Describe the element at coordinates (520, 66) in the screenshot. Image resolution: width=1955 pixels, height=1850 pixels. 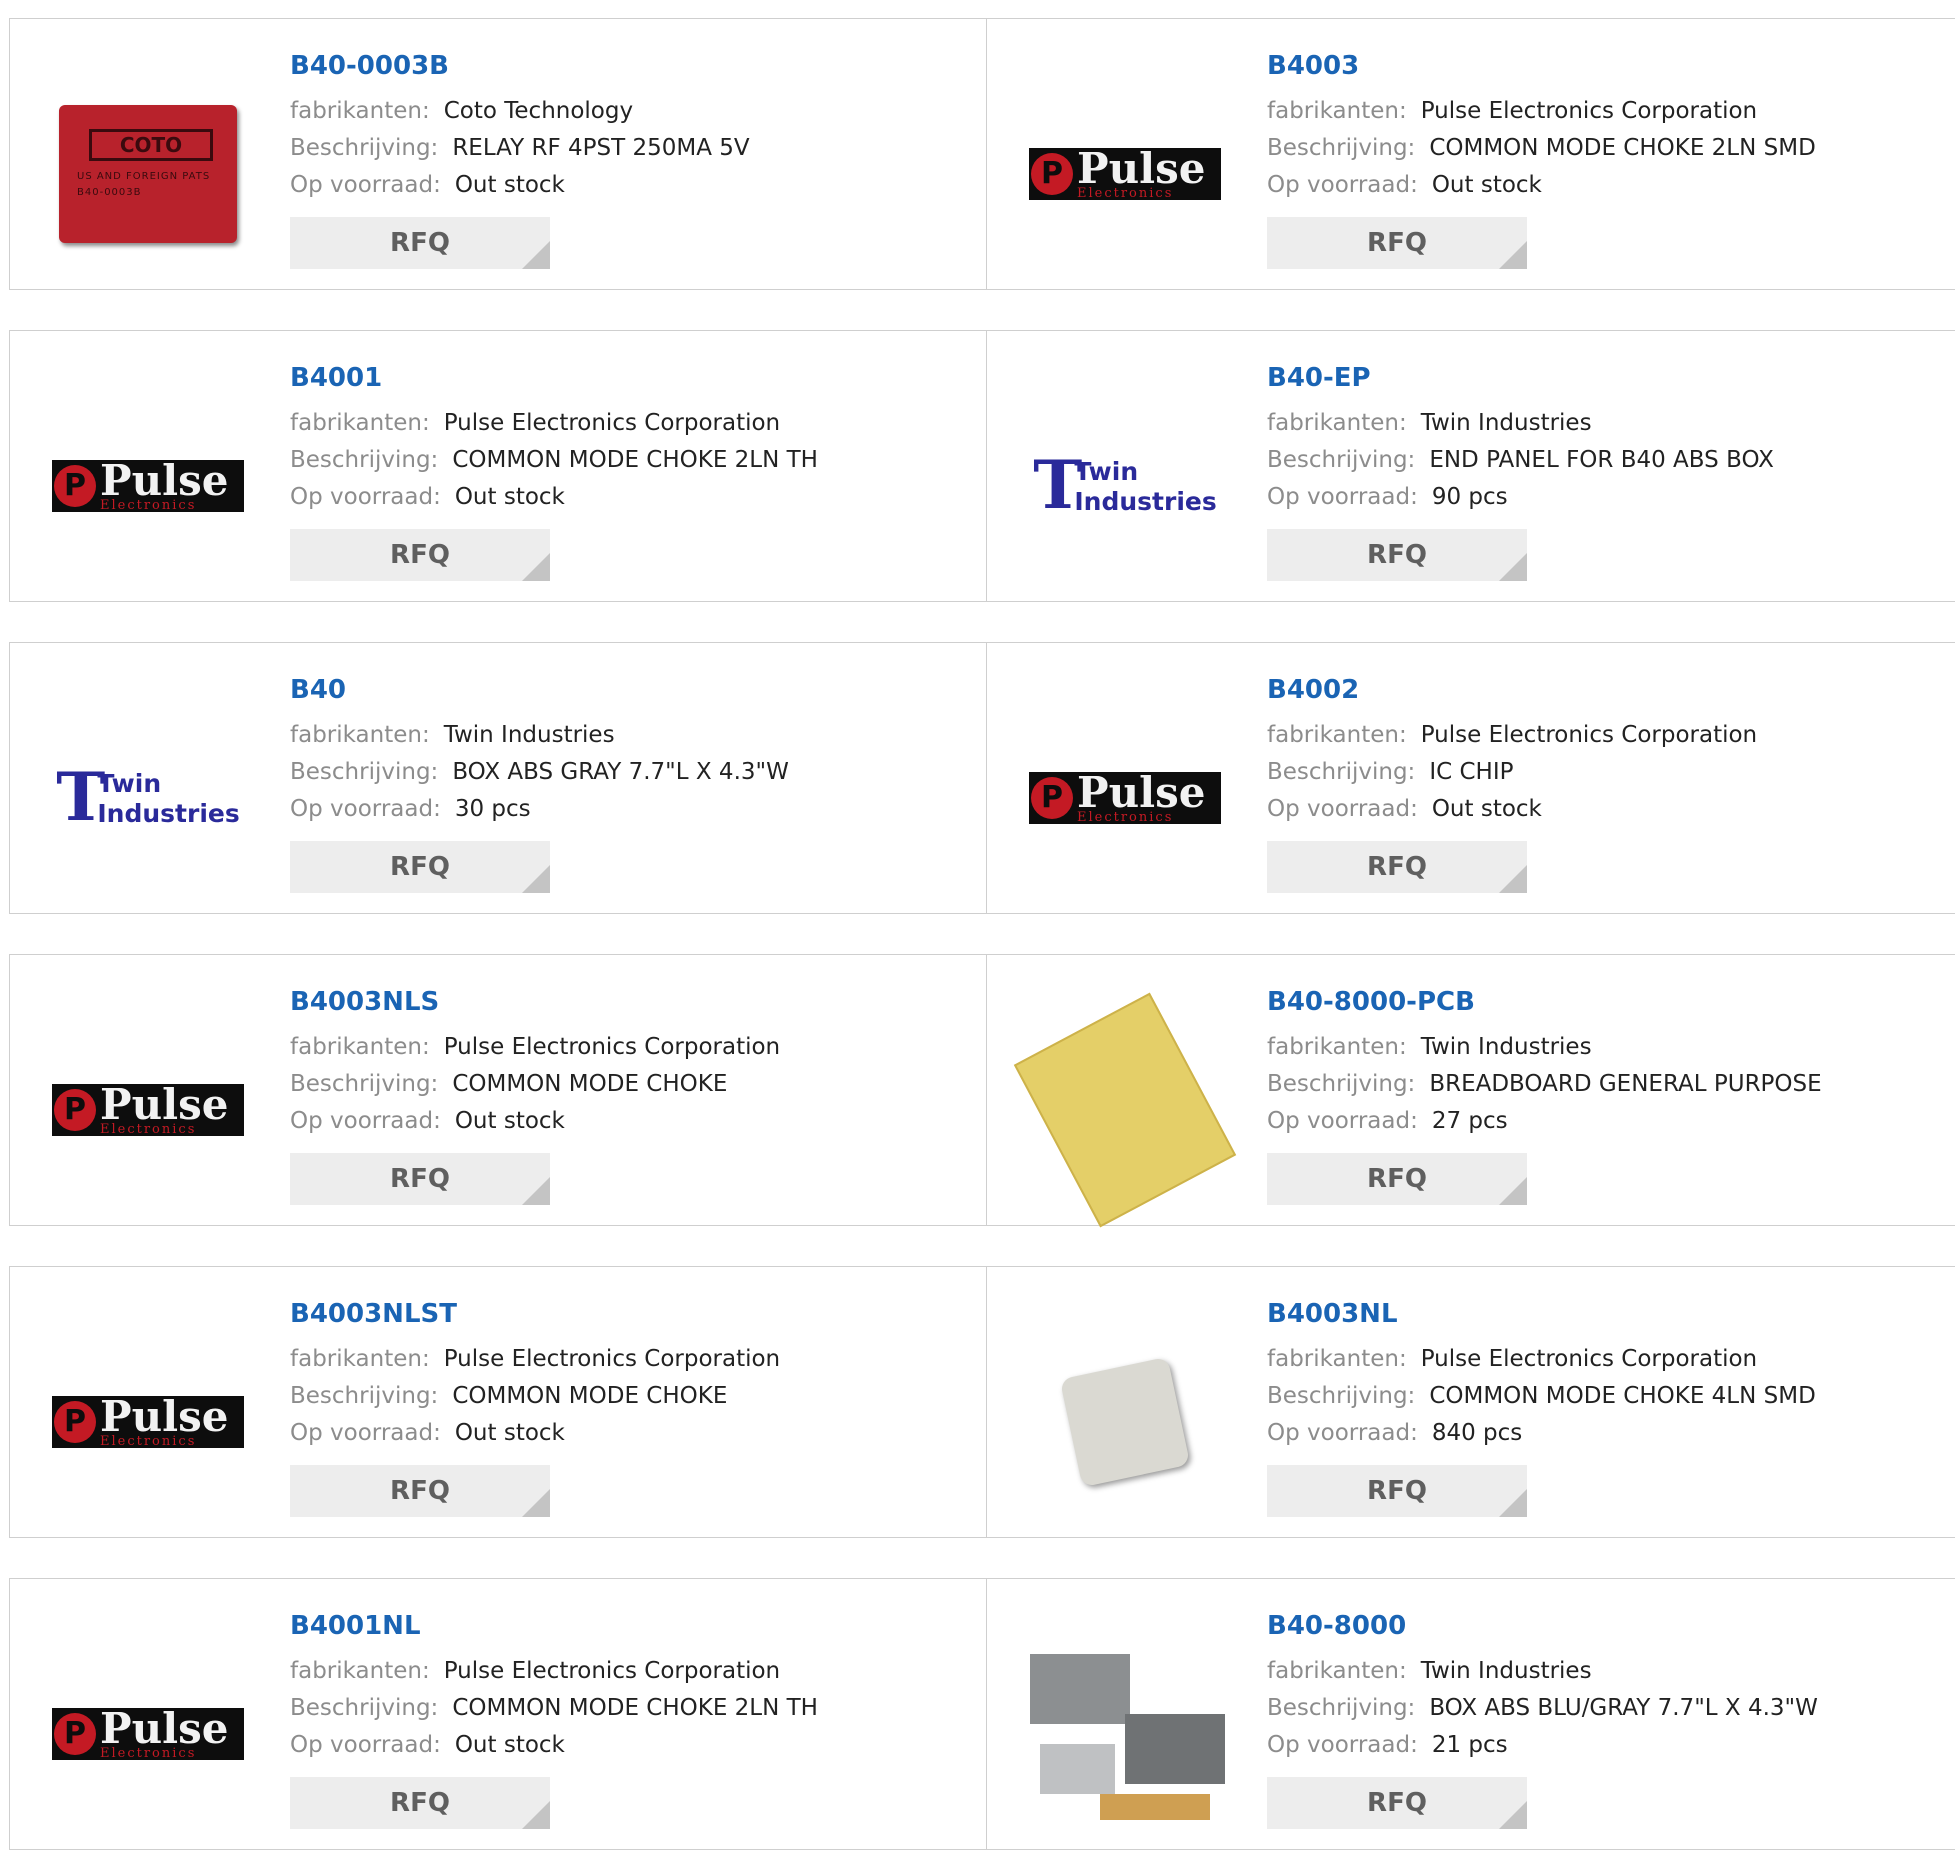
I see `part-number-link: B40-0003B` at that location.